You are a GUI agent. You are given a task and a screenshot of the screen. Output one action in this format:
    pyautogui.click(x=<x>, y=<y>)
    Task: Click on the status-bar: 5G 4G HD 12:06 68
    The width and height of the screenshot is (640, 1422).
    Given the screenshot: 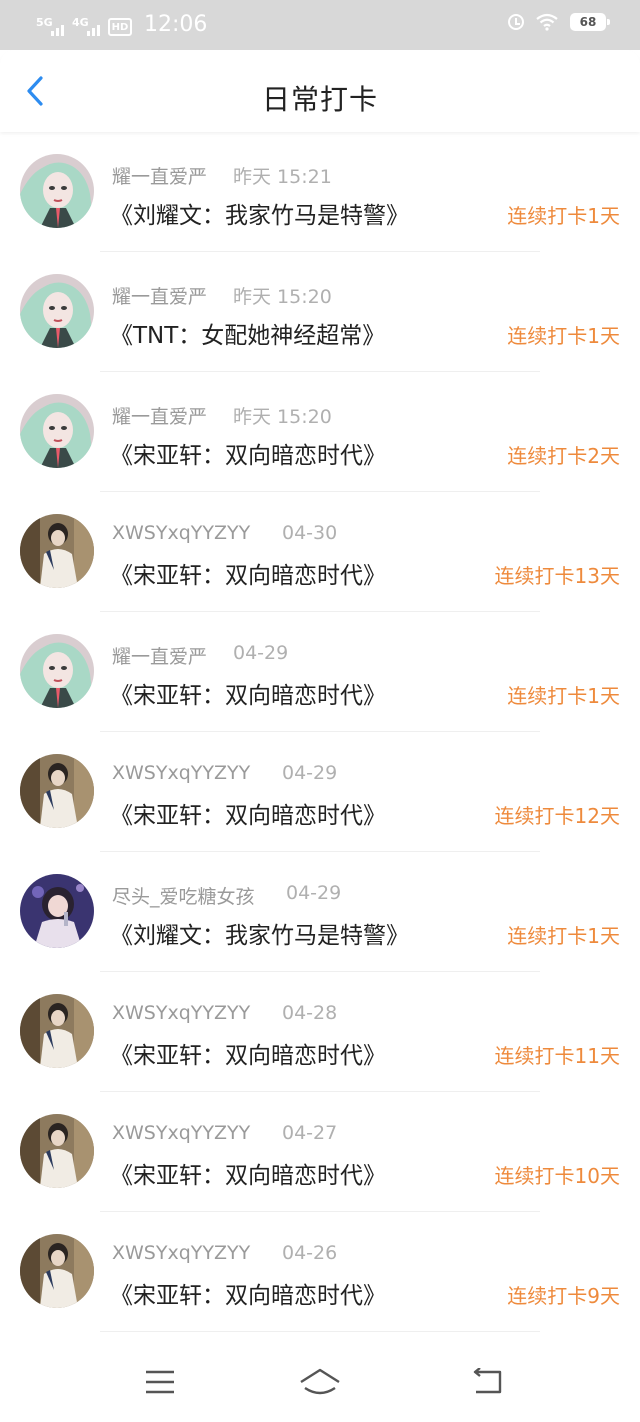 What is the action you would take?
    pyautogui.click(x=320, y=25)
    